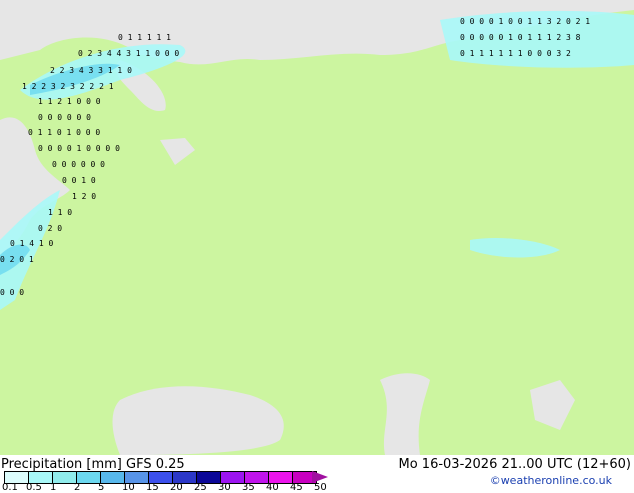  Describe the element at coordinates (79, 148) in the screenshot. I see `precip-value-label: 0 0 0 0 1 0 0 0 0` at that location.